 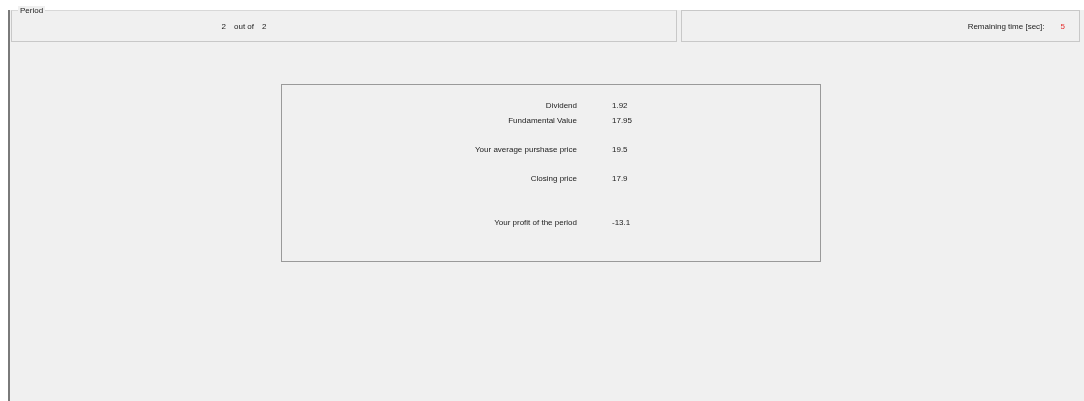 I want to click on summary-value: 17.95, so click(x=622, y=120).